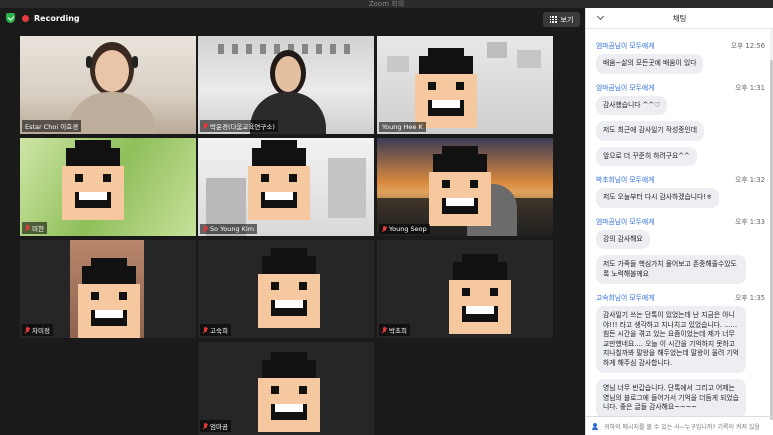 Image resolution: width=773 pixels, height=435 pixels. Describe the element at coordinates (242, 127) in the screenshot. I see `participant-name: 박윤경(다움교육연구소)` at that location.